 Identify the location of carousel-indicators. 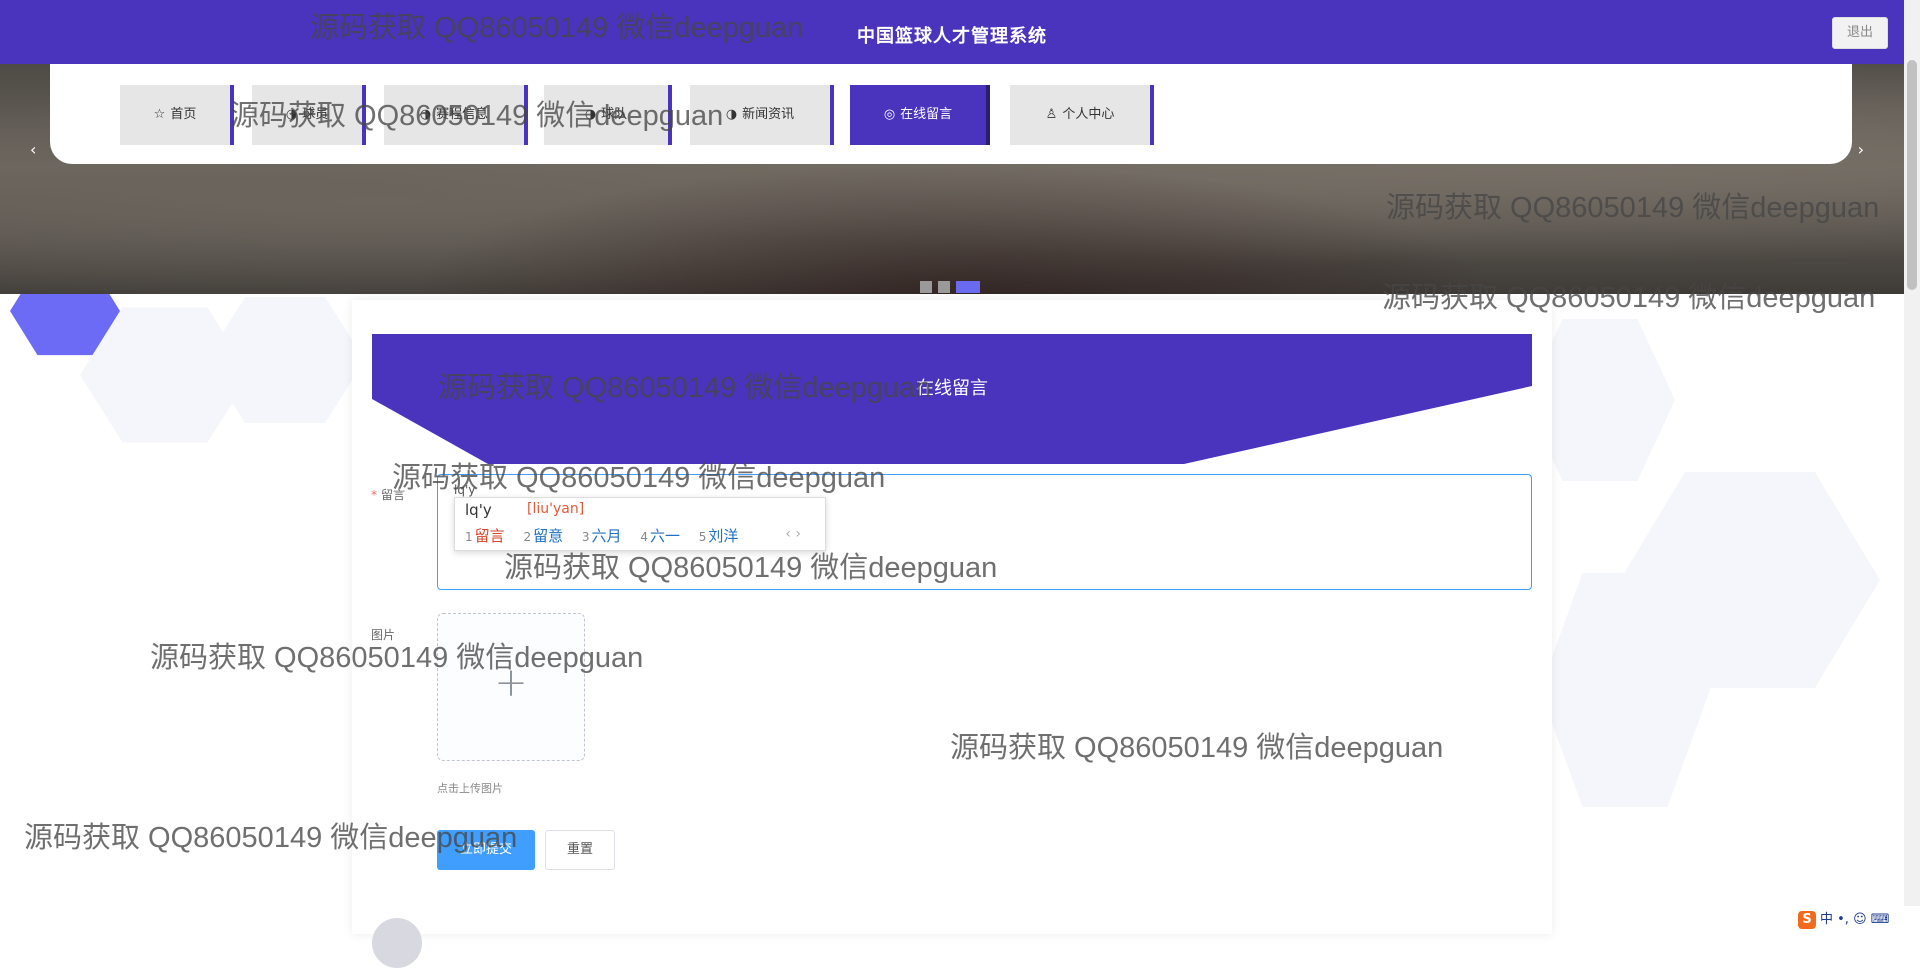
(953, 285).